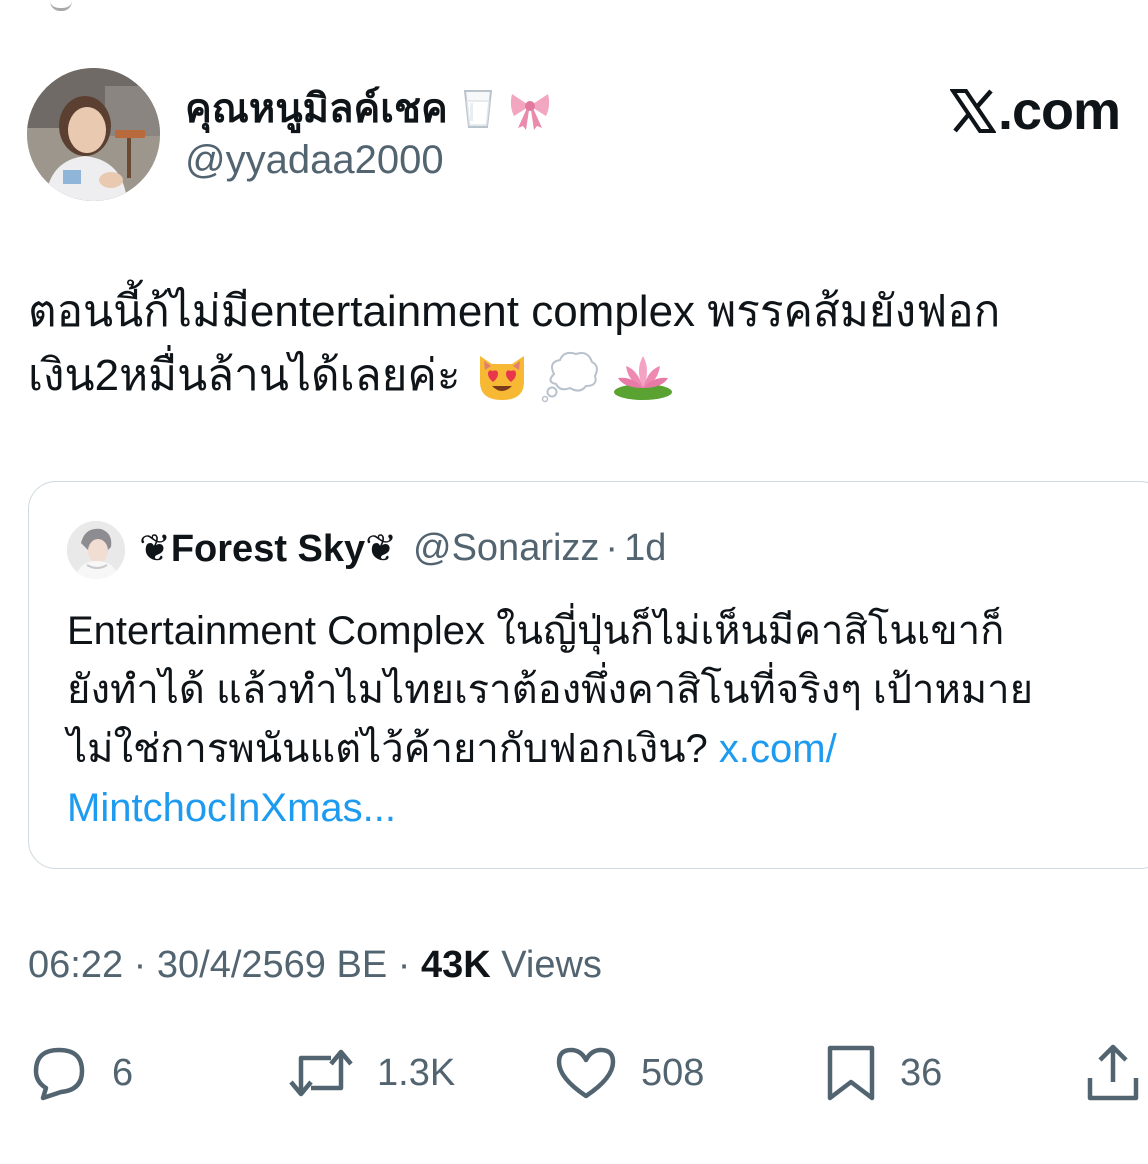 This screenshot has height=1164, width=1148. I want to click on tweet-emojis, so click(574, 376).